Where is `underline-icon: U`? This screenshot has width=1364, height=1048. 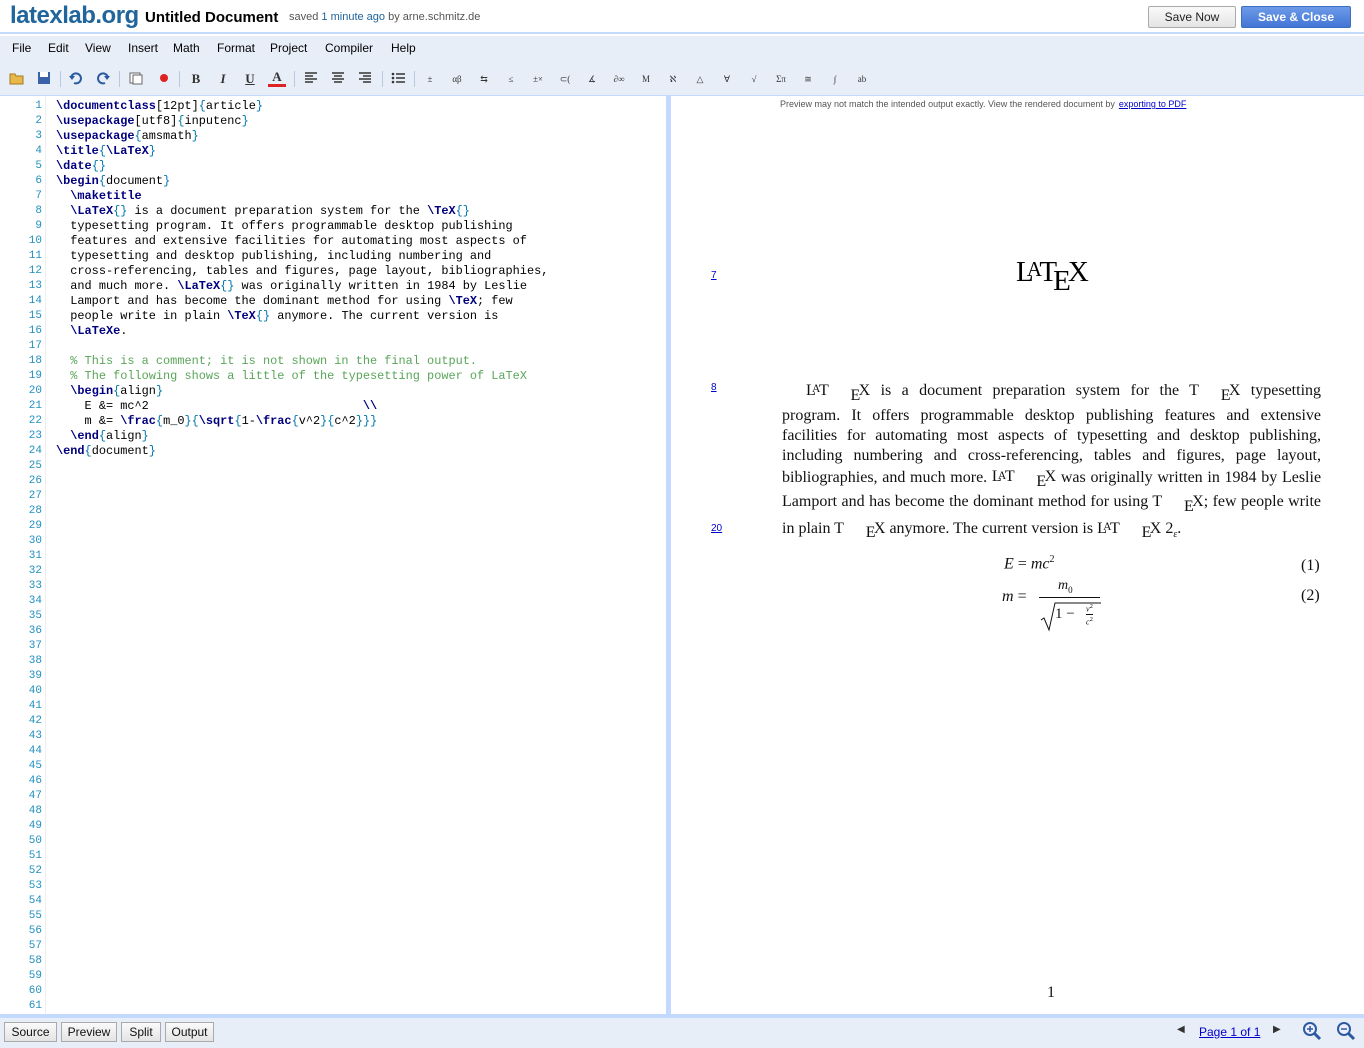 underline-icon: U is located at coordinates (250, 79).